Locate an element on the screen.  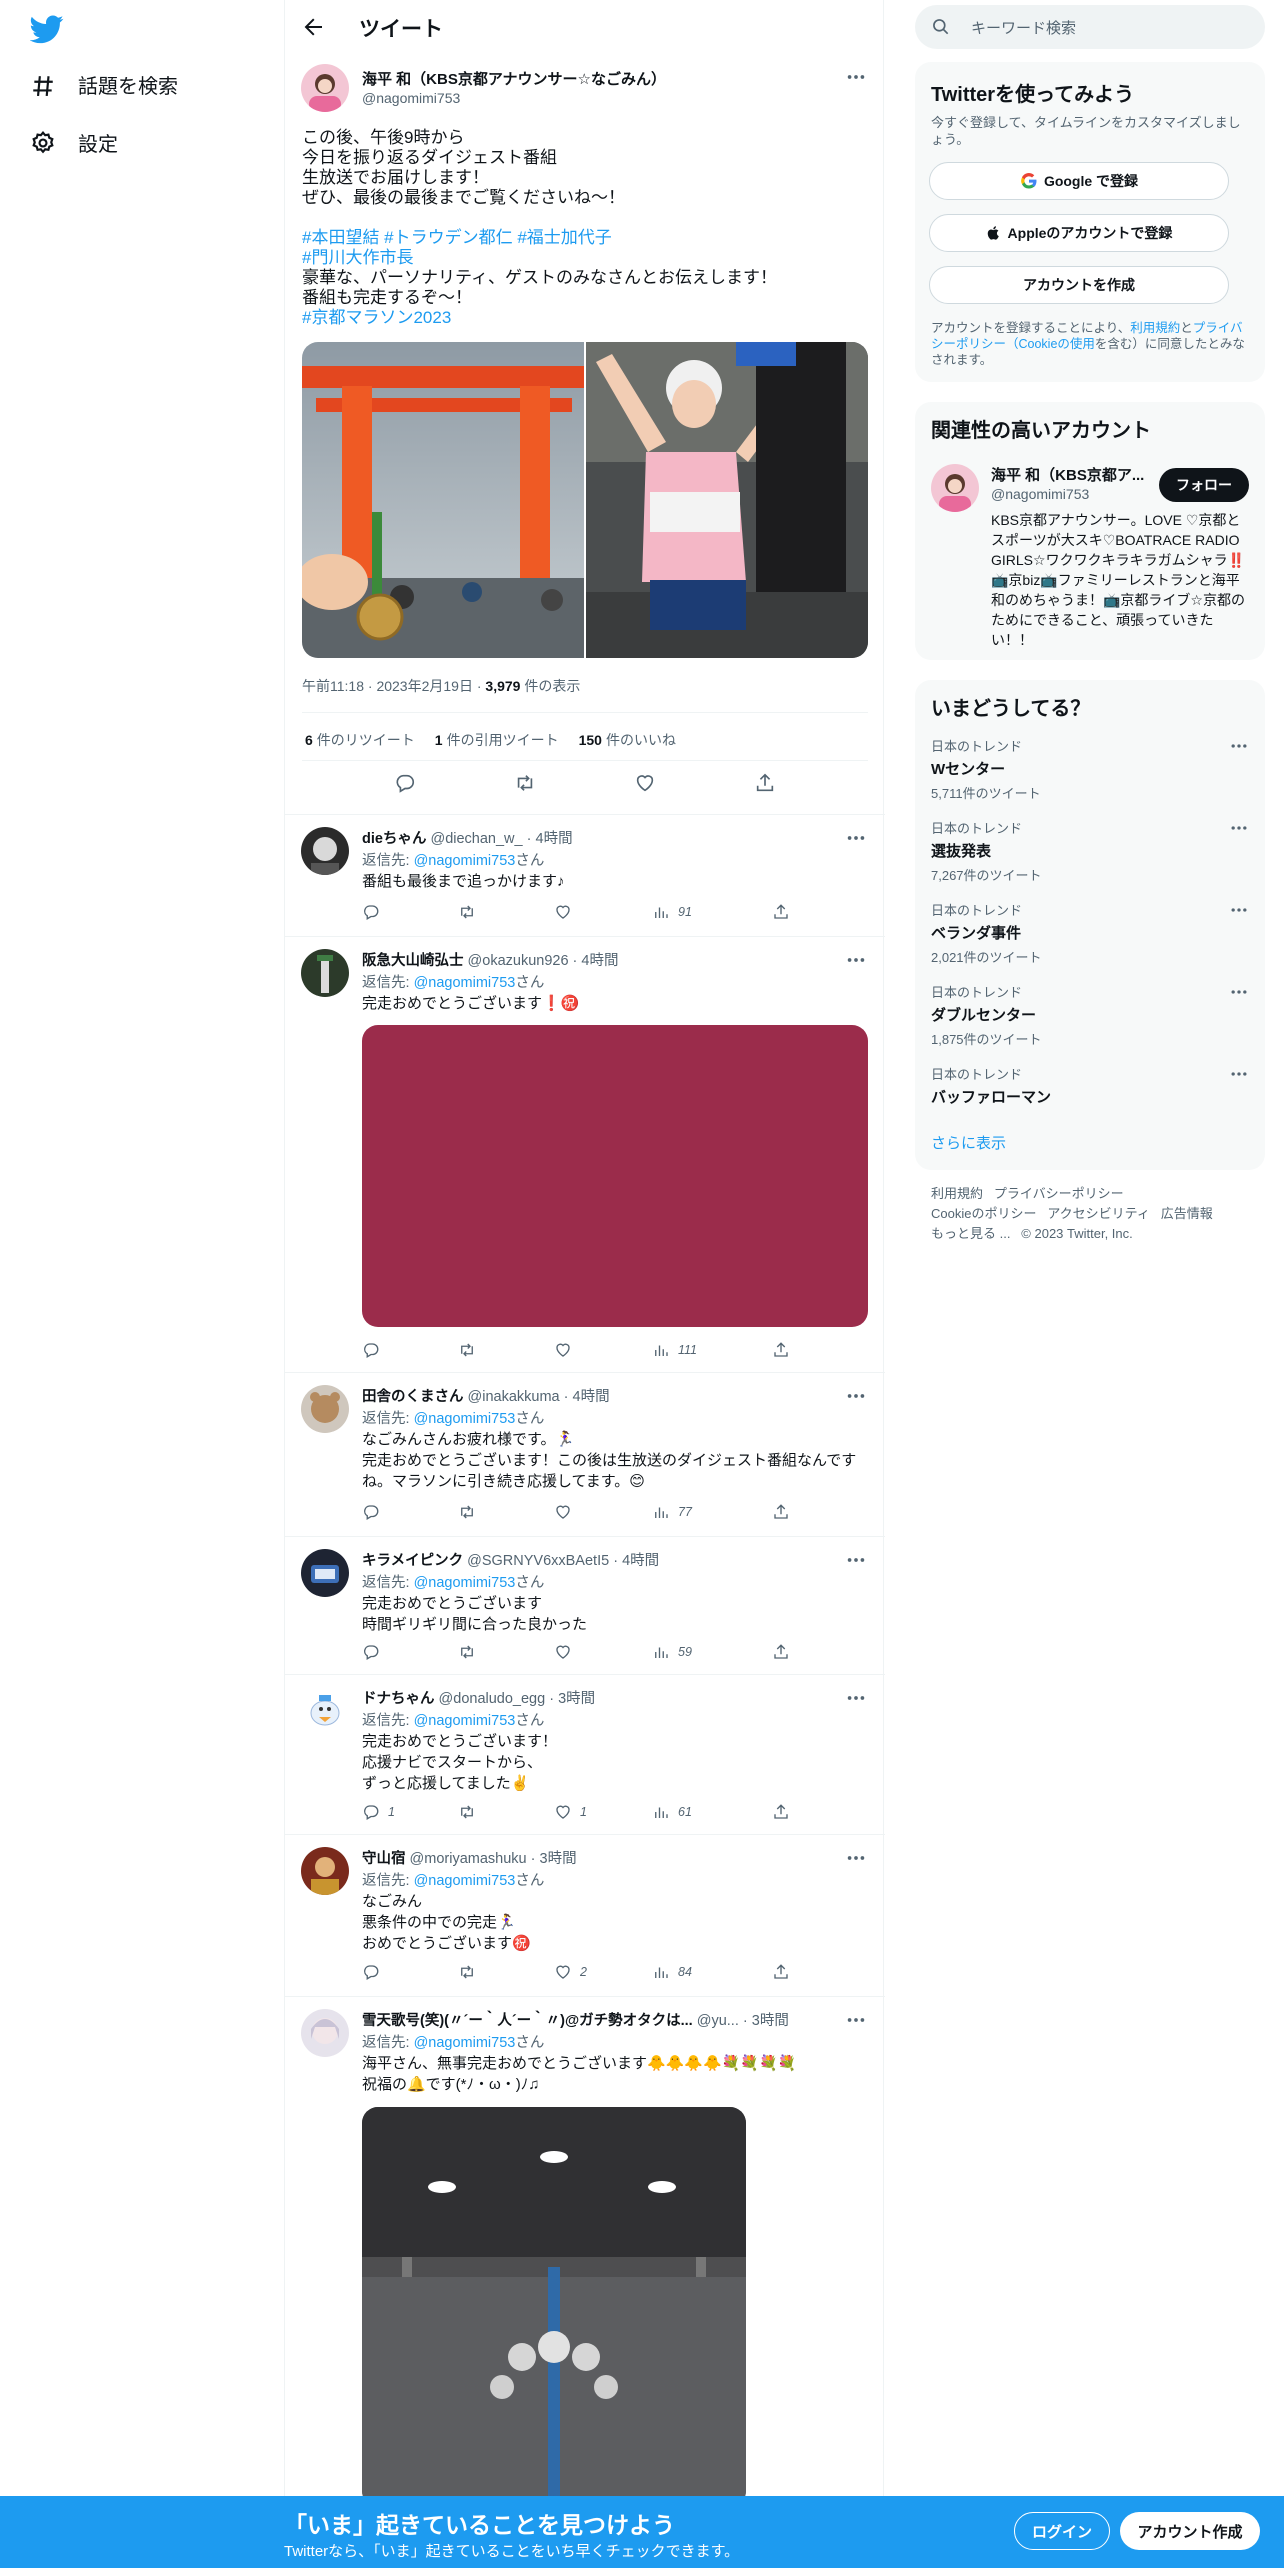
reply-name: 守山宿 is located at coordinates (384, 1859).